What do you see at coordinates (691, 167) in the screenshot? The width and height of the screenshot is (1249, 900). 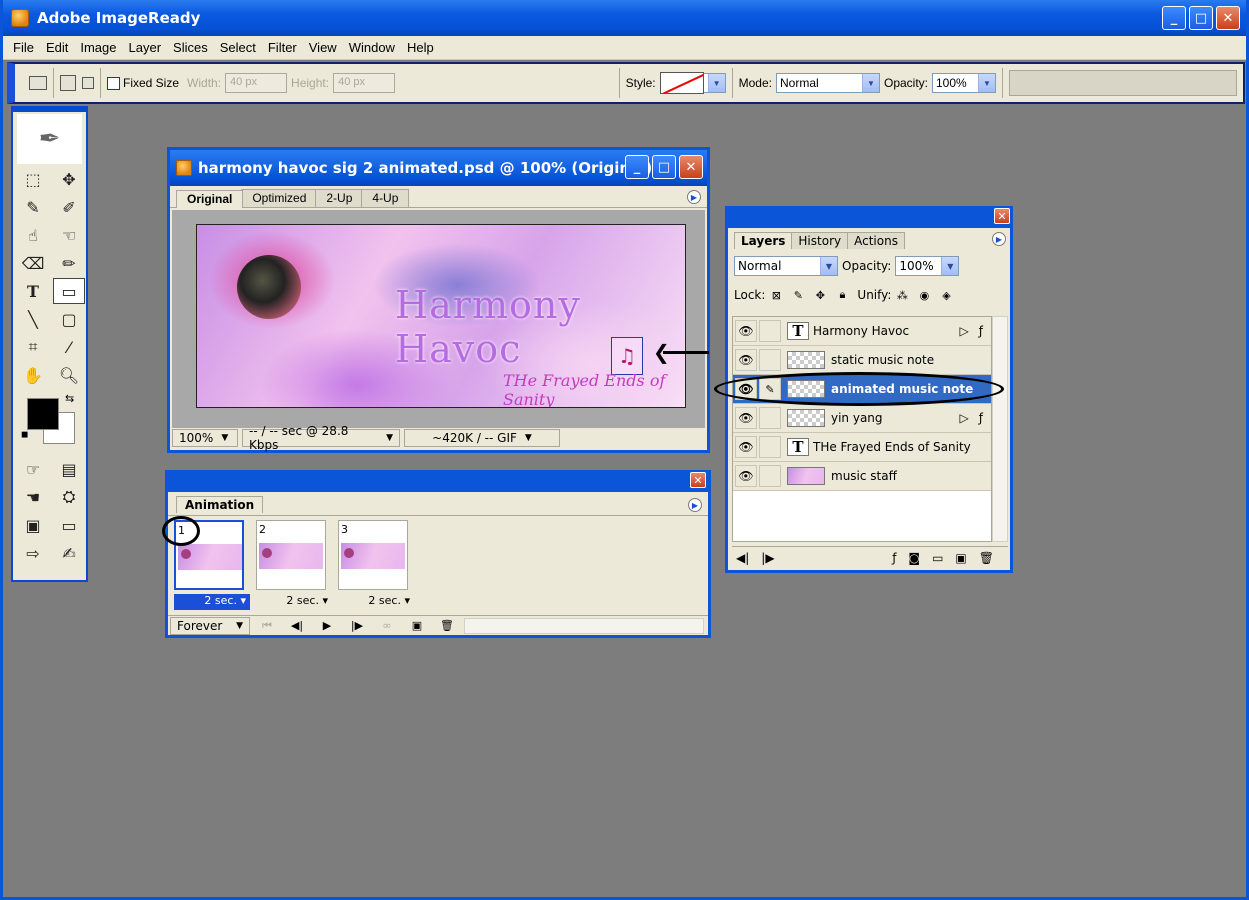 I see `doc-close-button: ✕` at bounding box center [691, 167].